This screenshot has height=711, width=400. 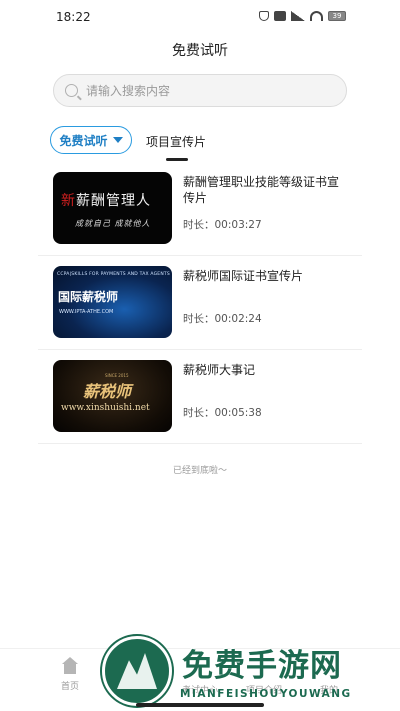 What do you see at coordinates (86, 312) in the screenshot?
I see `thumbnail-url: WWW.IPTA-ATHE.COM` at bounding box center [86, 312].